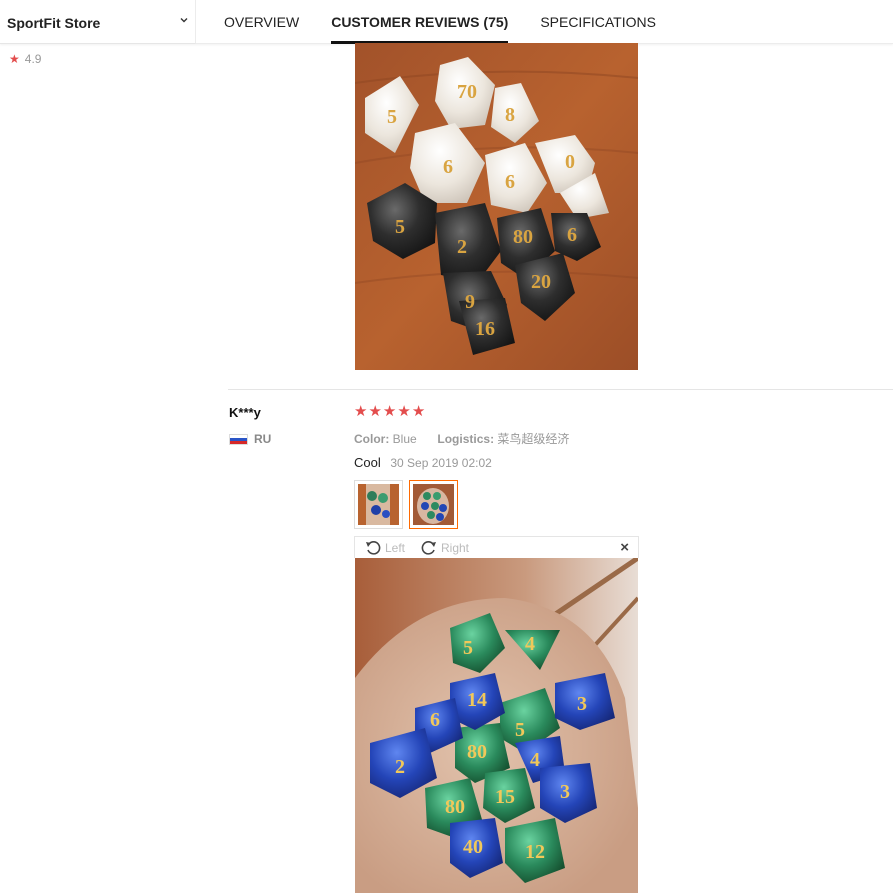  I want to click on review-divider, so click(560, 389).